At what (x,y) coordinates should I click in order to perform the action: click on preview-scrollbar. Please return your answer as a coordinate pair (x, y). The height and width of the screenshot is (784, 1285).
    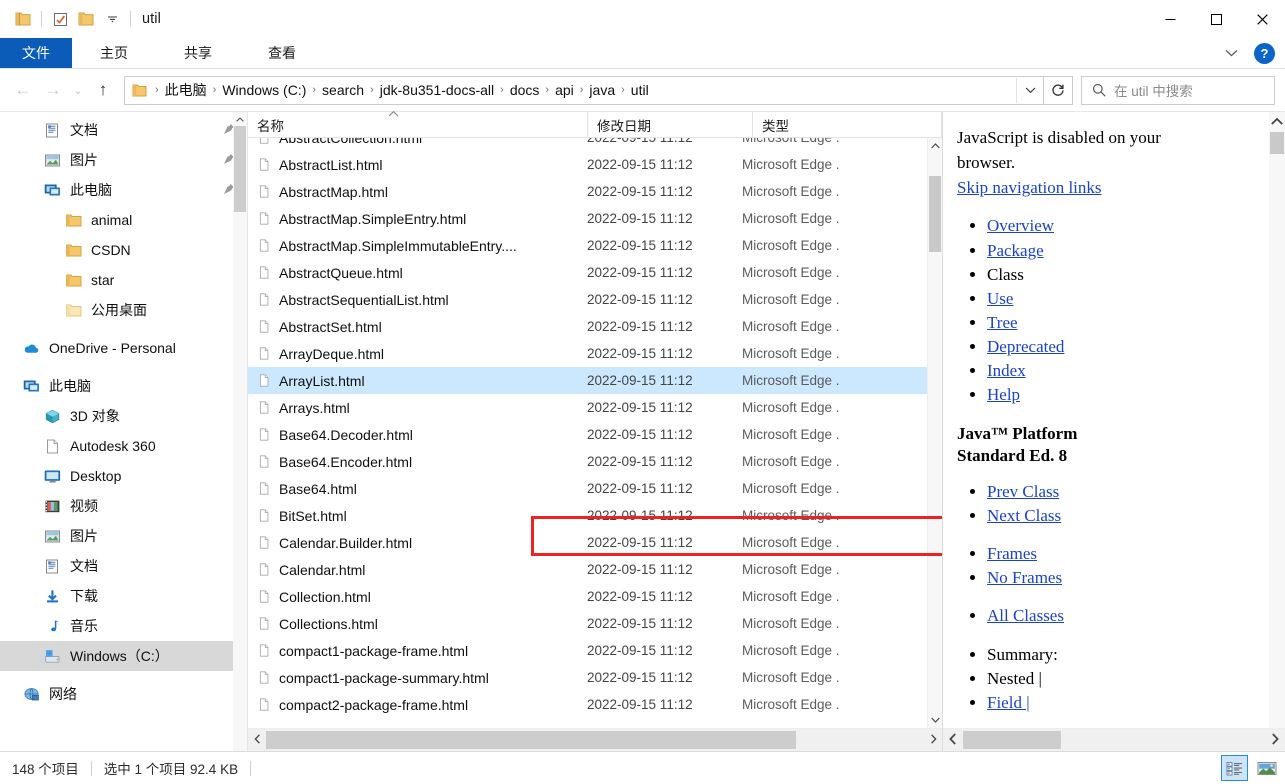
    Looking at the image, I should click on (1277, 420).